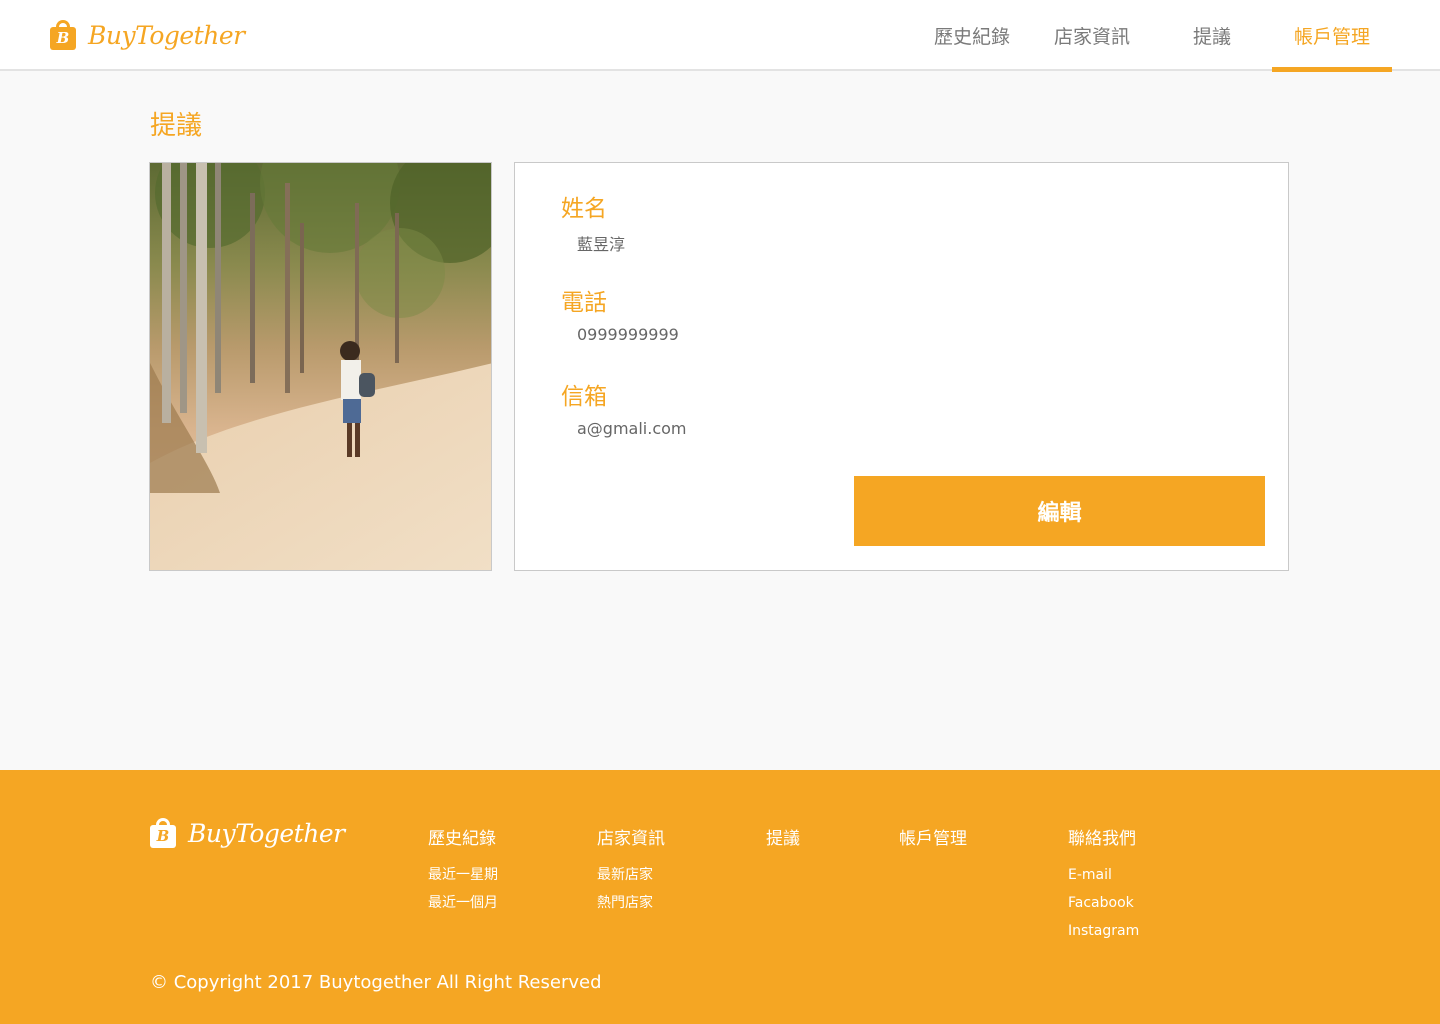 Image resolution: width=1440 pixels, height=1024 pixels. I want to click on email-value: a@gmali.com, so click(632, 428).